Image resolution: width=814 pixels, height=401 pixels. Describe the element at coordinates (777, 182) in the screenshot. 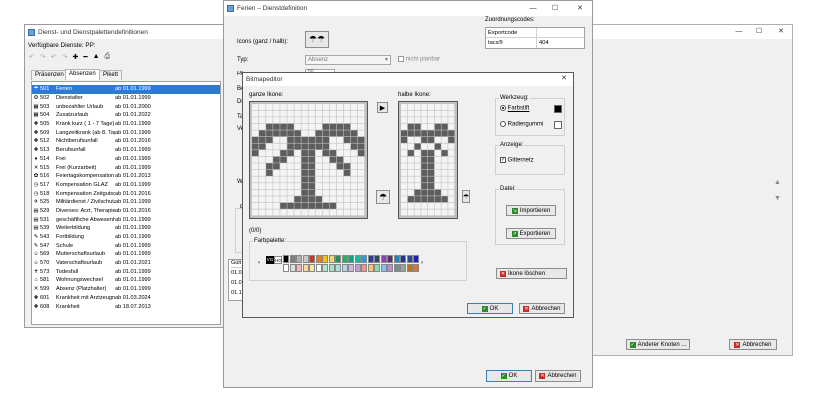

I see `scroll-up-icon: ▲` at that location.